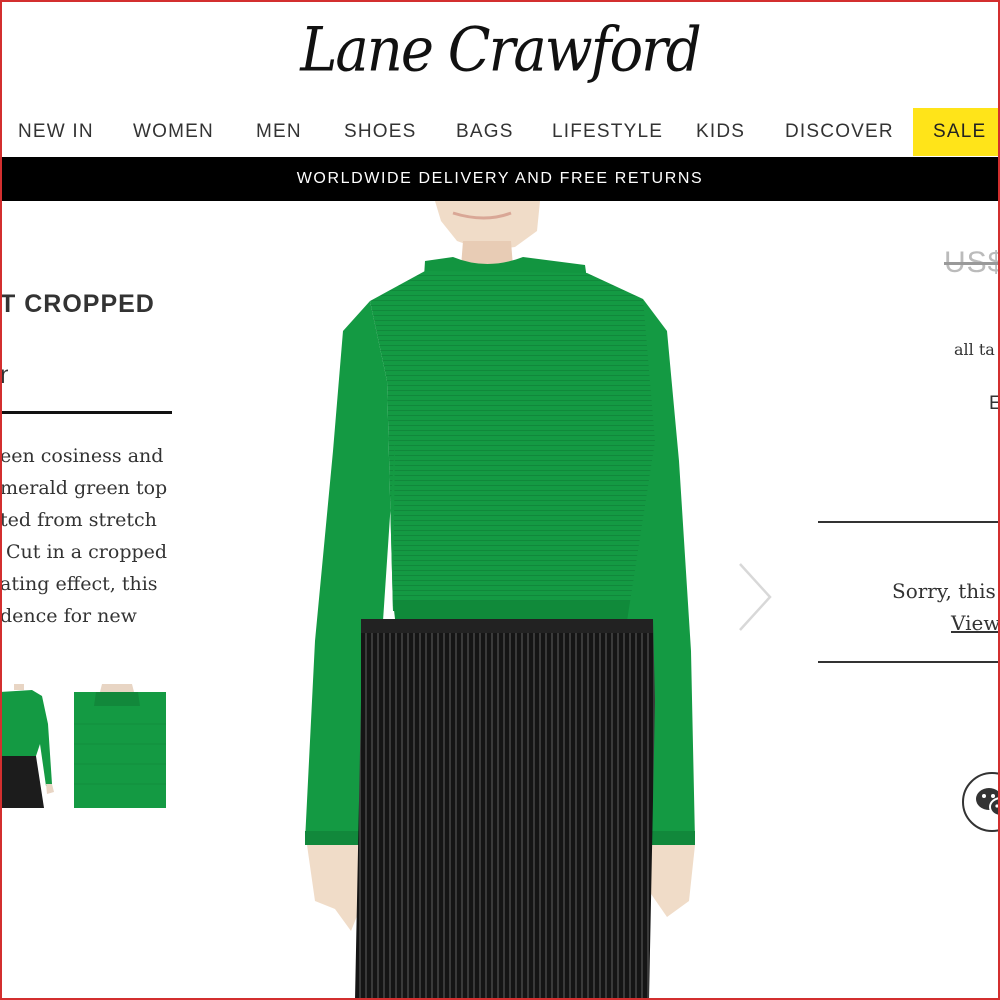 Image resolution: width=1000 pixels, height=1000 pixels. What do you see at coordinates (839, 132) in the screenshot?
I see `nav-discover: DISCOVER` at bounding box center [839, 132].